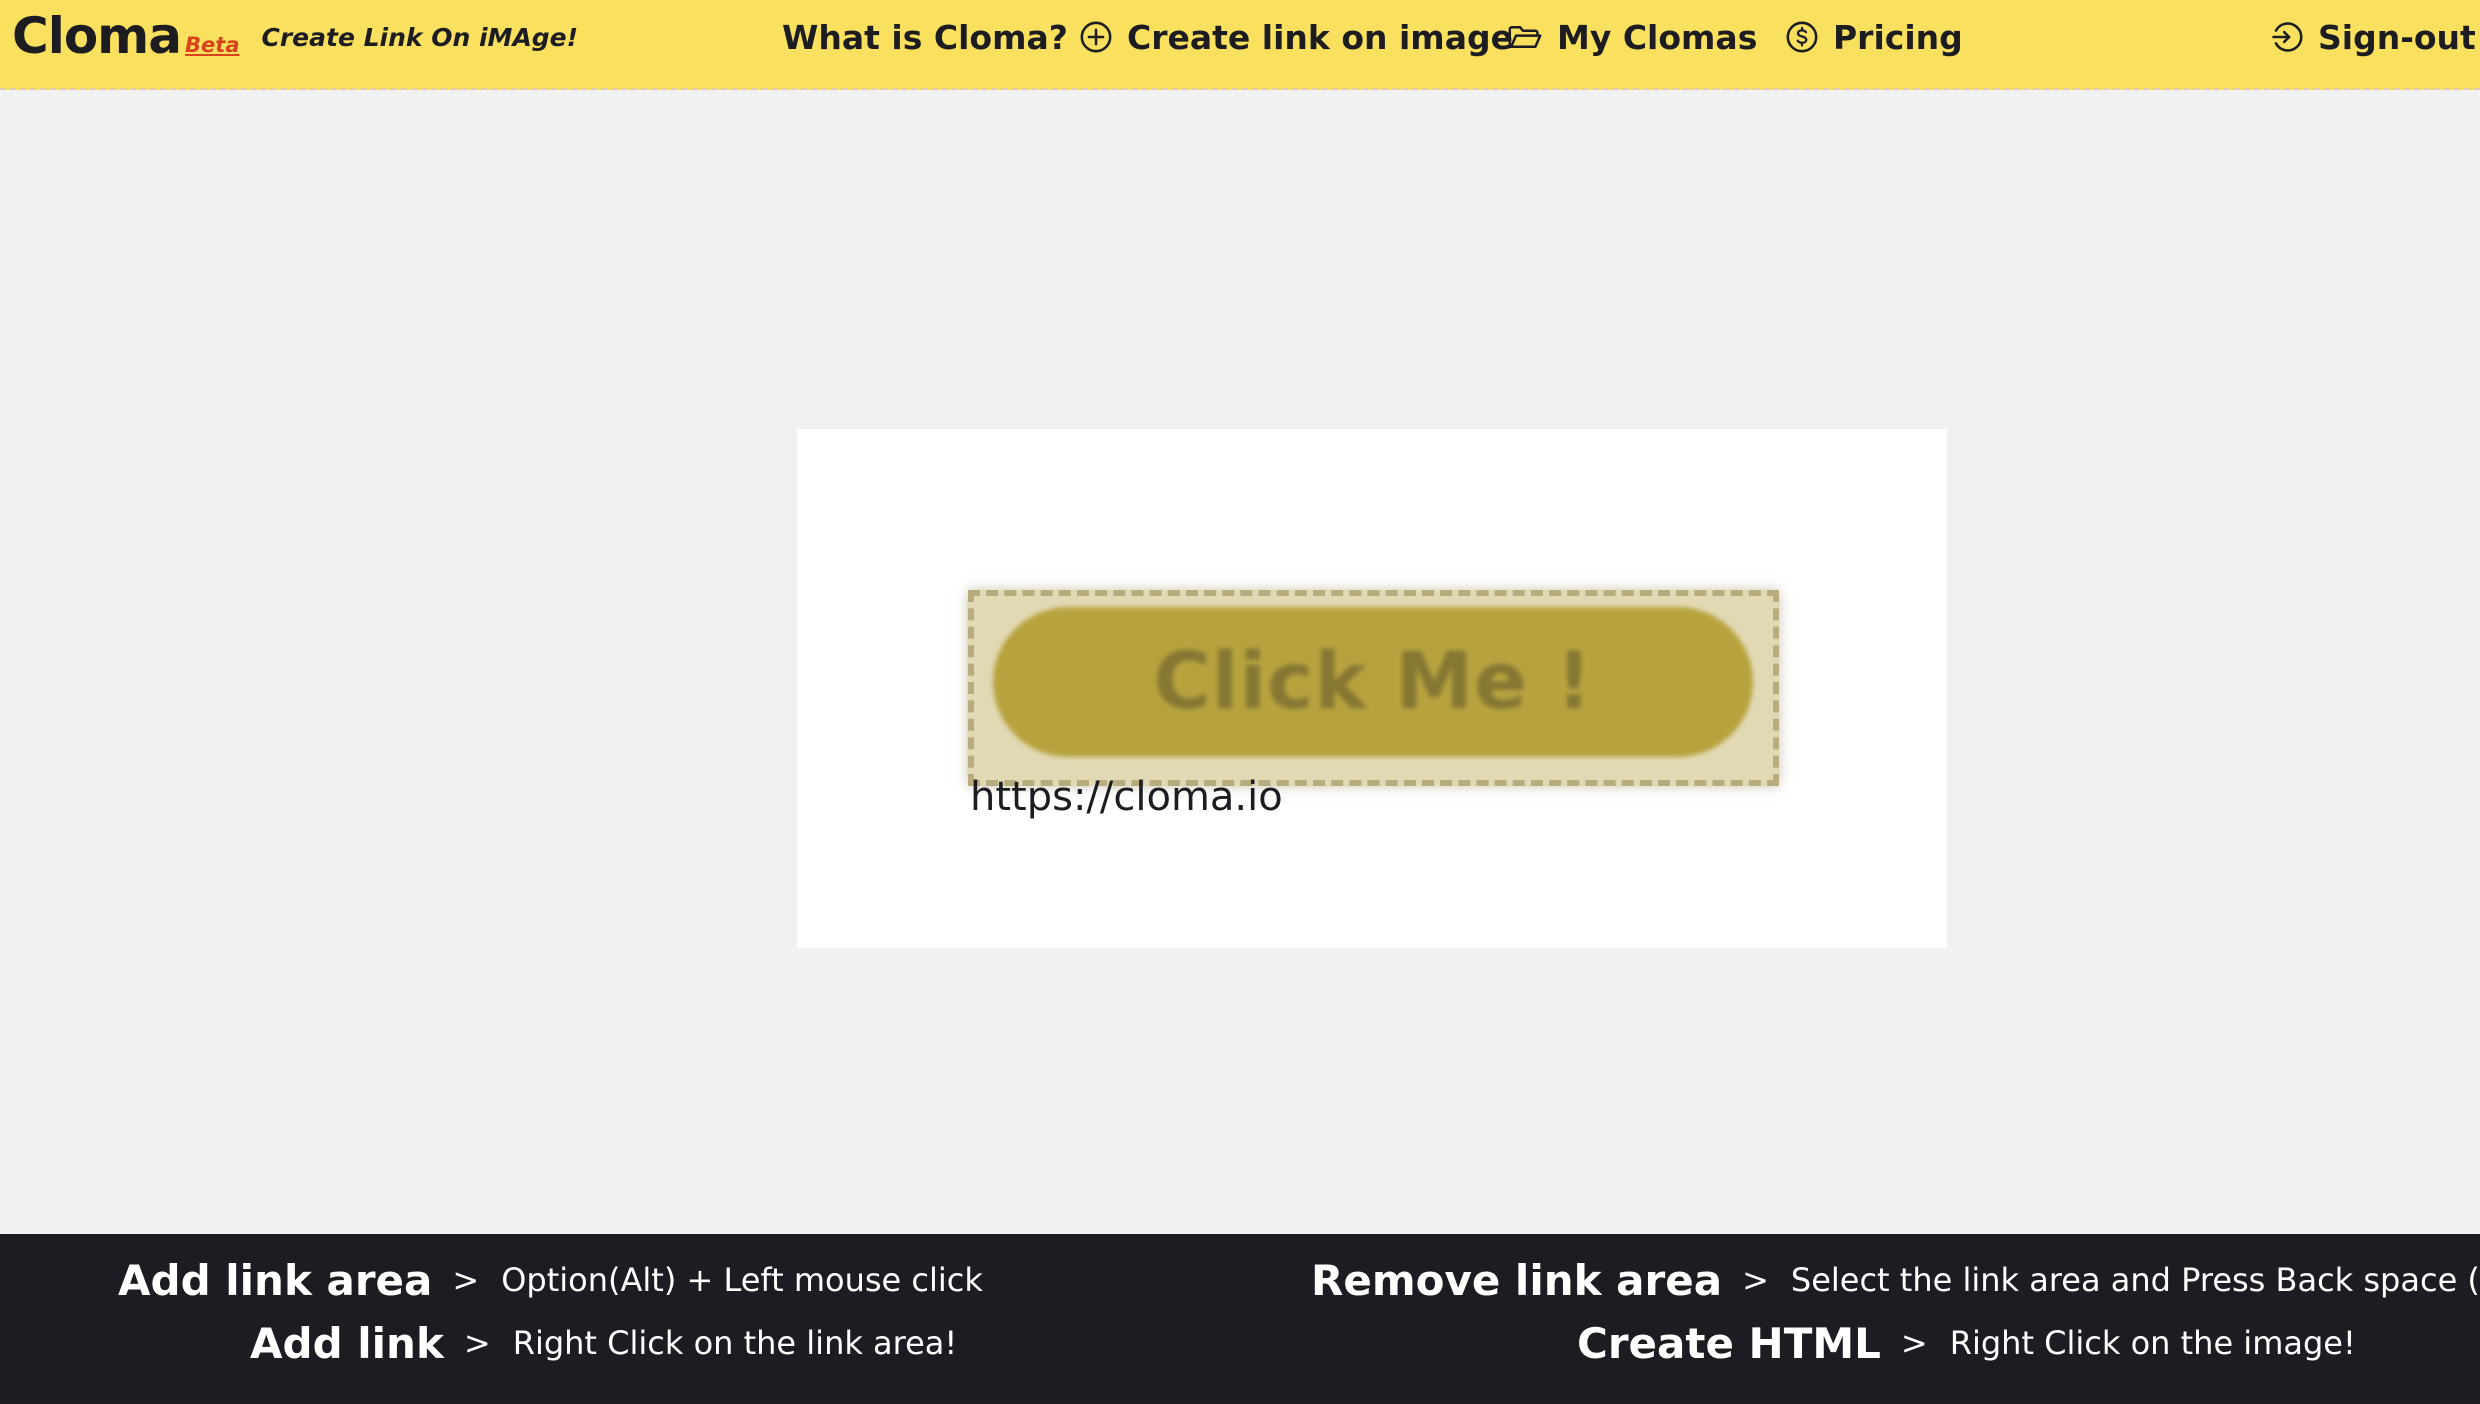  Describe the element at coordinates (1898, 37) in the screenshot. I see `nav-pricing-label: Pricing` at that location.